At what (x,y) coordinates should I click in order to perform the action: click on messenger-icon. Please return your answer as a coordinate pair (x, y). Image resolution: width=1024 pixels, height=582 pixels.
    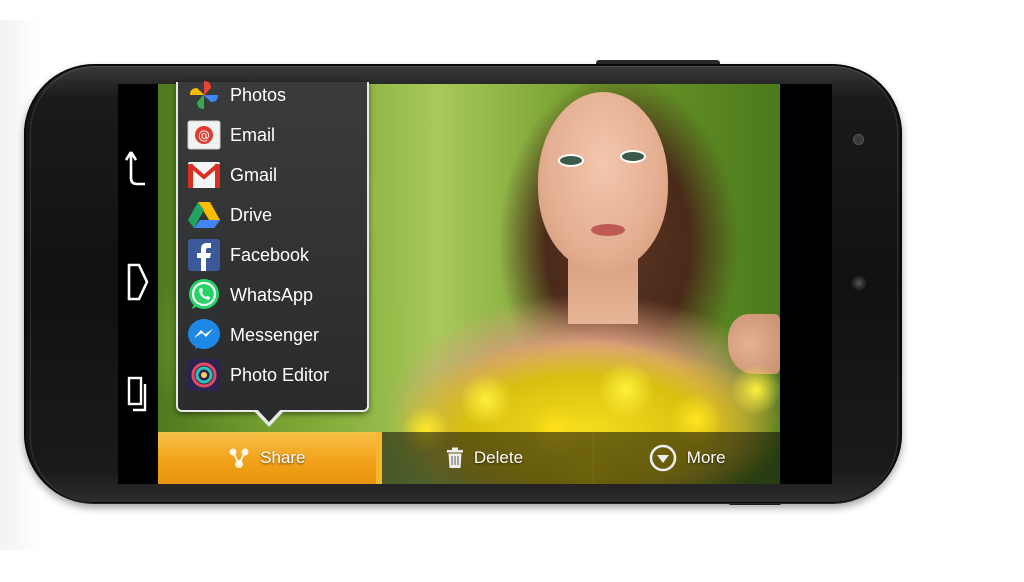
    Looking at the image, I should click on (204, 335).